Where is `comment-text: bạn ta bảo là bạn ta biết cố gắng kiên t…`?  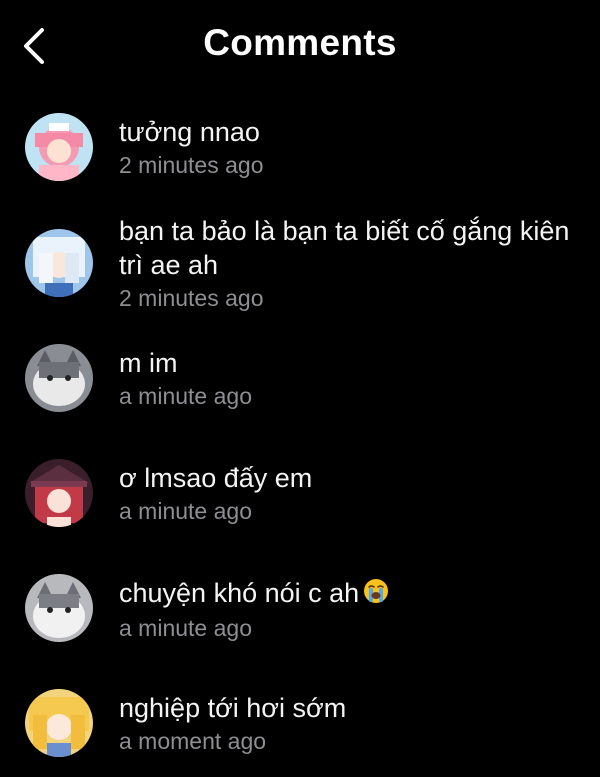 comment-text: bạn ta bảo là bạn ta biết cố gắng kiên t… is located at coordinates (344, 248).